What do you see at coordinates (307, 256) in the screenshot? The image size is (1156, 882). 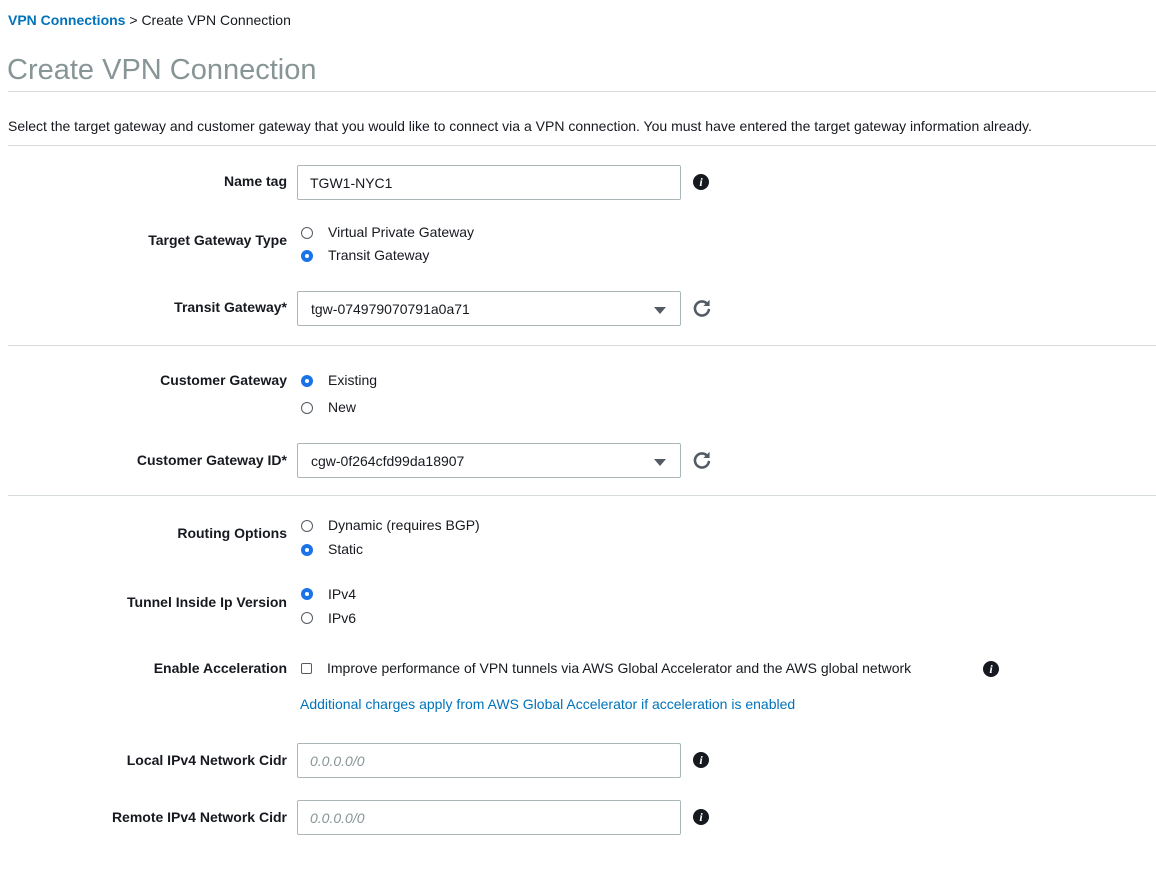 I see `radio-transit-gateway` at bounding box center [307, 256].